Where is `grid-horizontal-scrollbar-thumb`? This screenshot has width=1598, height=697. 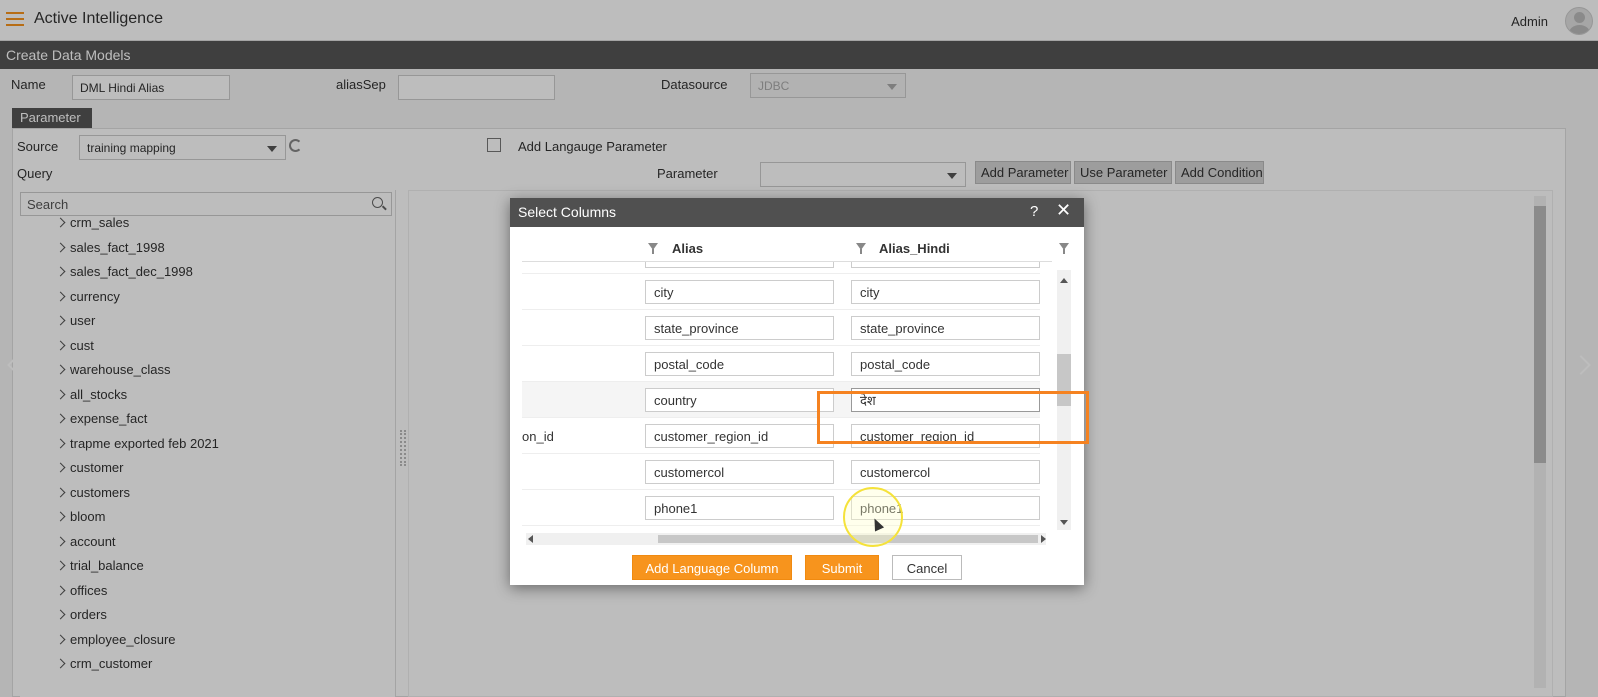
grid-horizontal-scrollbar-thumb is located at coordinates (848, 539).